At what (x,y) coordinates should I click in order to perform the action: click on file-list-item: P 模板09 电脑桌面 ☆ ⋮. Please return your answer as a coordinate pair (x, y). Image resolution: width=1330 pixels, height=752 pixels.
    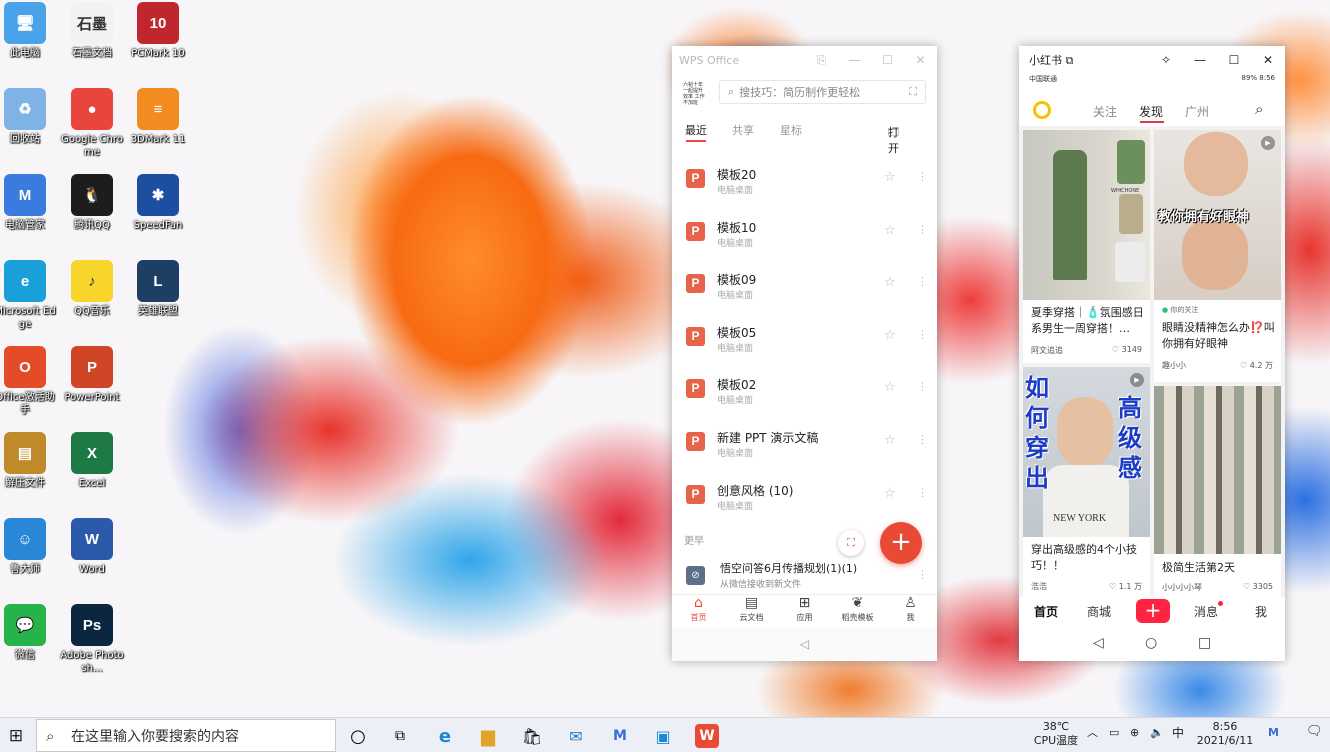
    Looking at the image, I should click on (804, 285).